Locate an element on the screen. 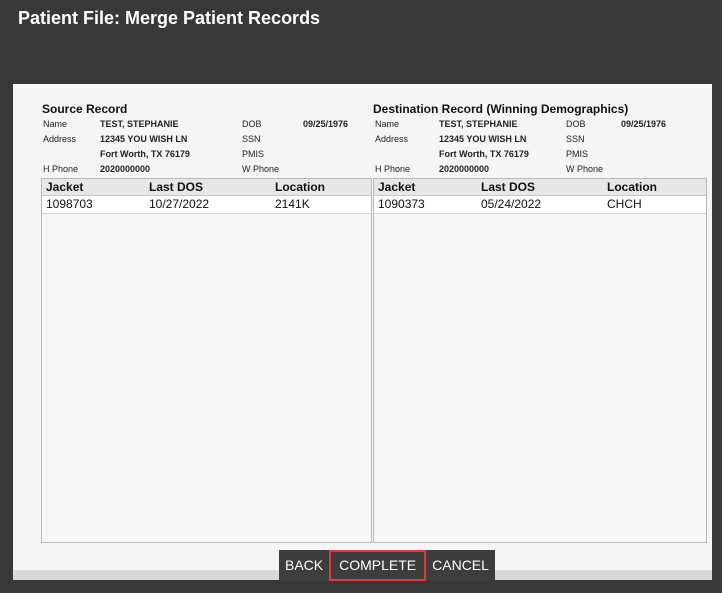  last-dos-cell: 05/24/2022 is located at coordinates (511, 204).